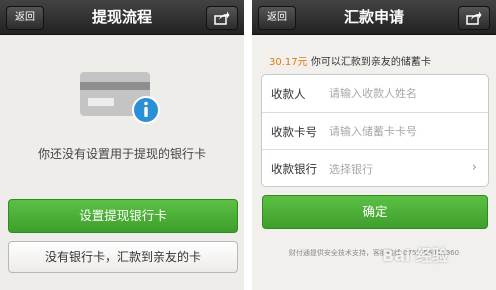 This screenshot has width=496, height=290. I want to click on navigation-bar: 返回 汇款申请, so click(374, 17).